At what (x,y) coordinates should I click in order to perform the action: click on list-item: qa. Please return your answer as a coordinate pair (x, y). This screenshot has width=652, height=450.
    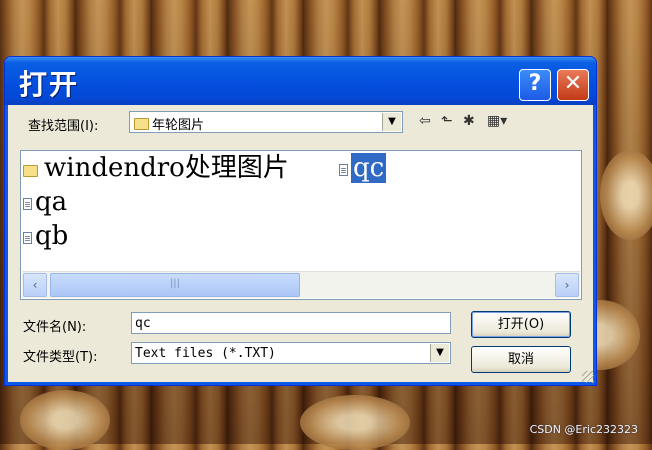
    Looking at the image, I should click on (45, 202).